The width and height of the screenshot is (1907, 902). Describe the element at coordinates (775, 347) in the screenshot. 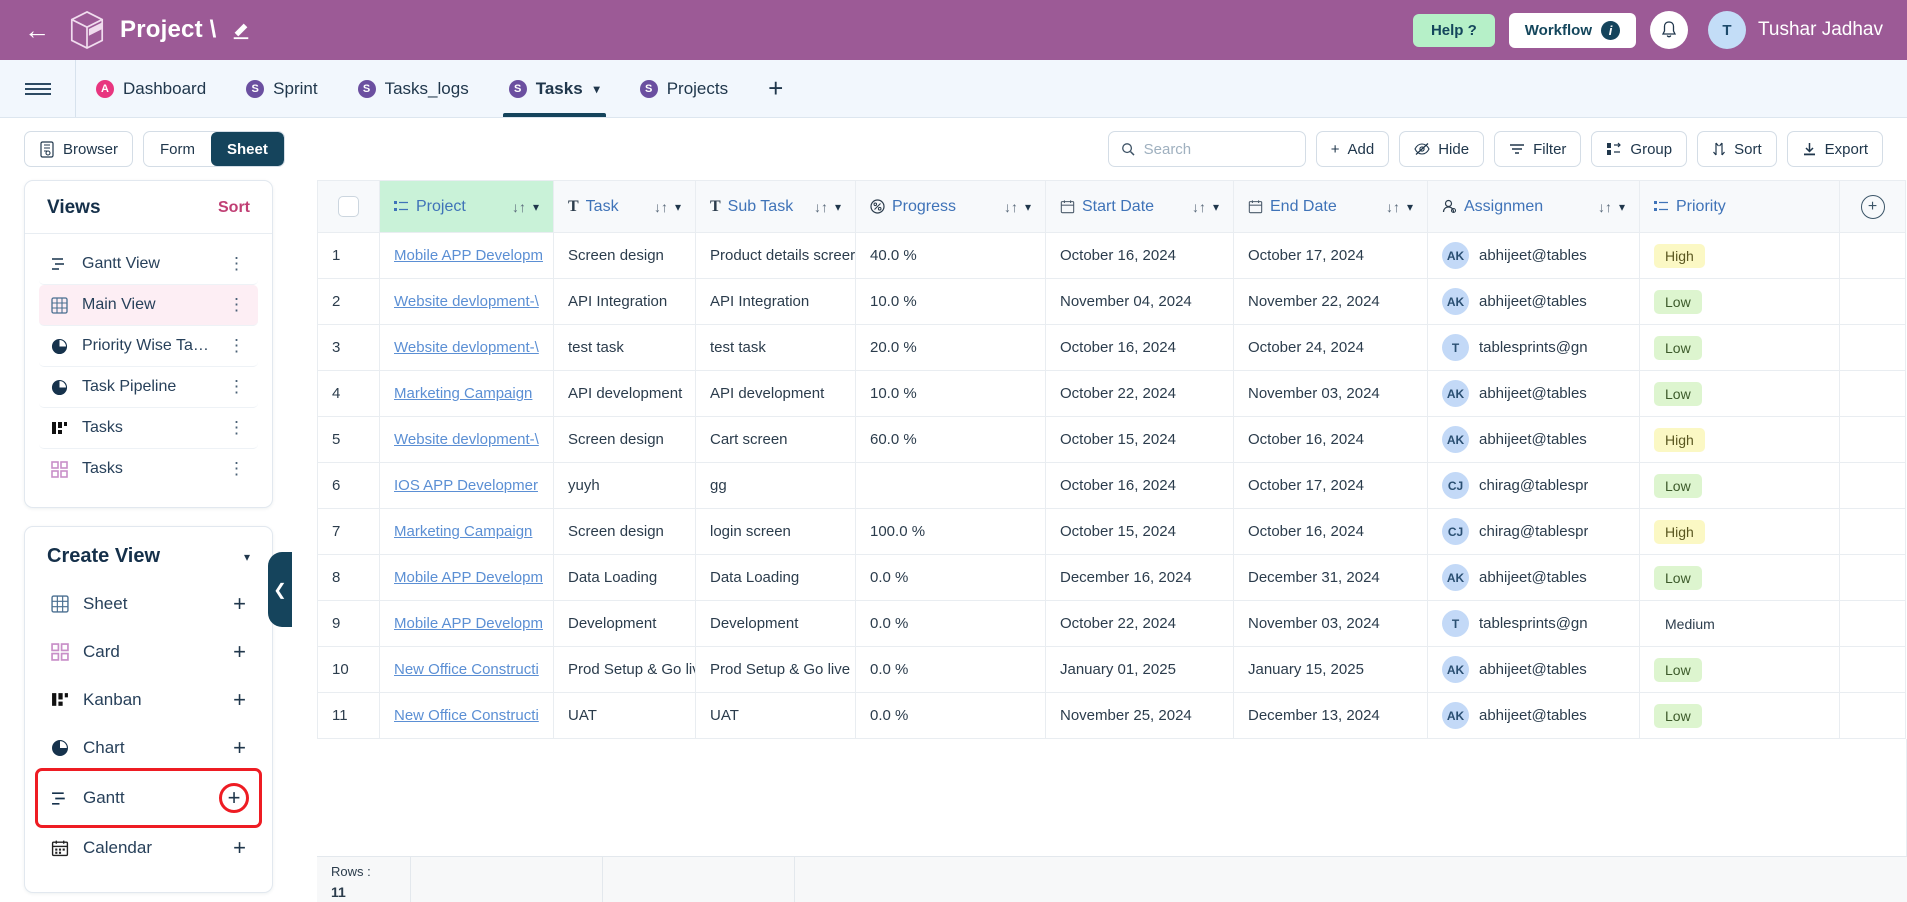

I see `cell-sub-task: test task` at that location.